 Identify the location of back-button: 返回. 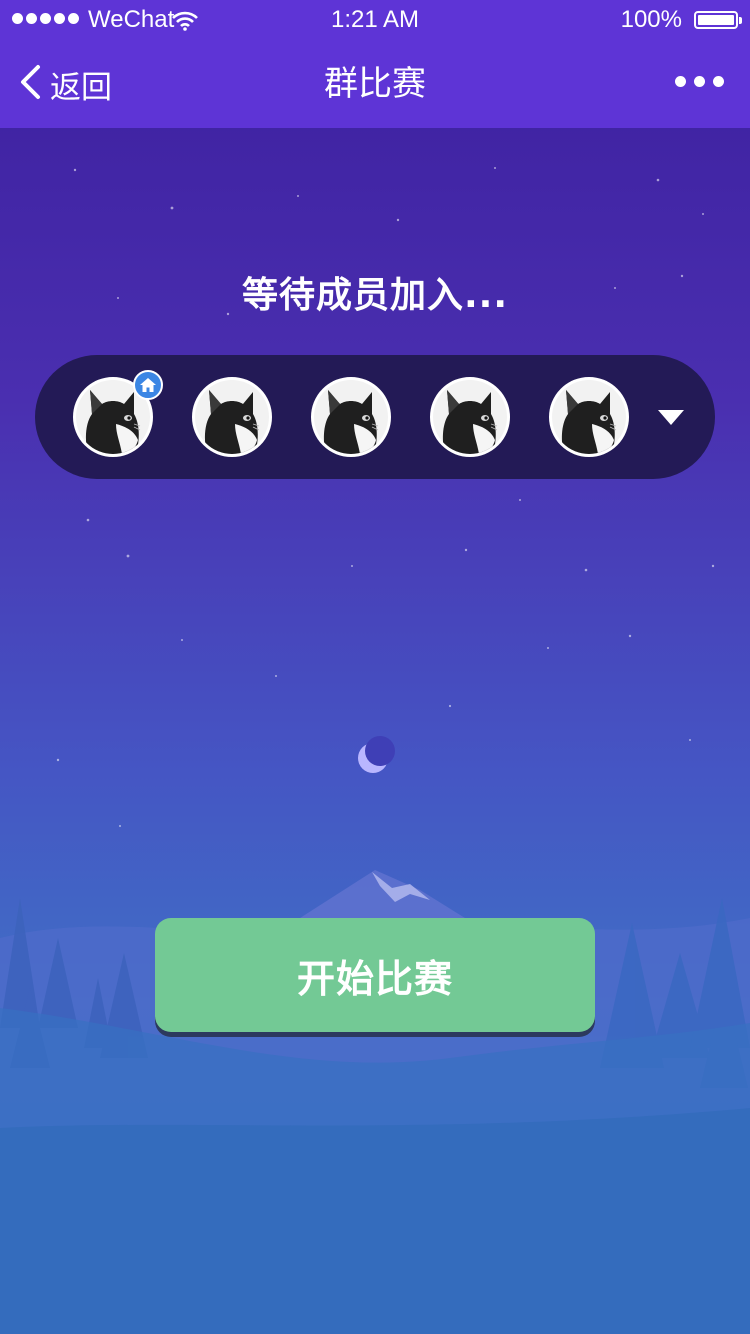
(65, 84).